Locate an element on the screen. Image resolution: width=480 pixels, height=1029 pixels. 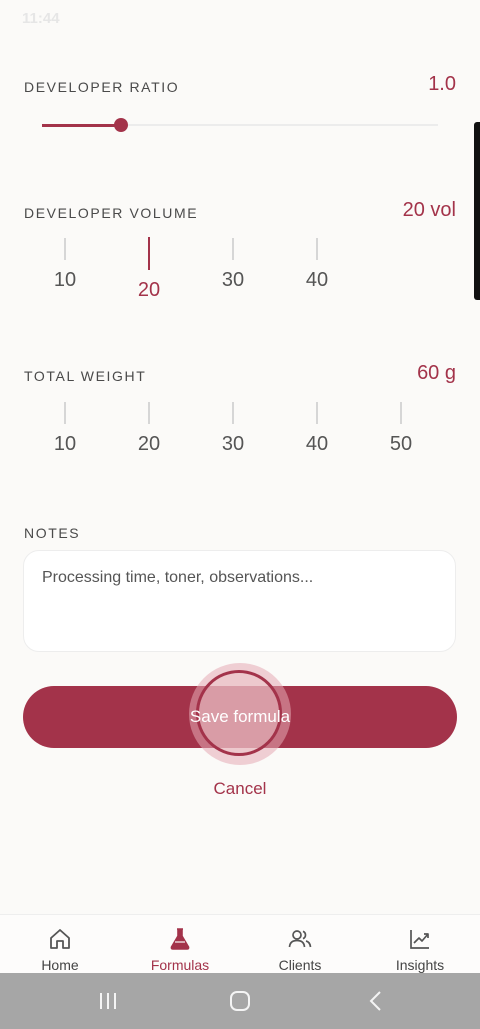
bottom-navigation: Home Formulas Clients Insights is located at coordinates (240, 944).